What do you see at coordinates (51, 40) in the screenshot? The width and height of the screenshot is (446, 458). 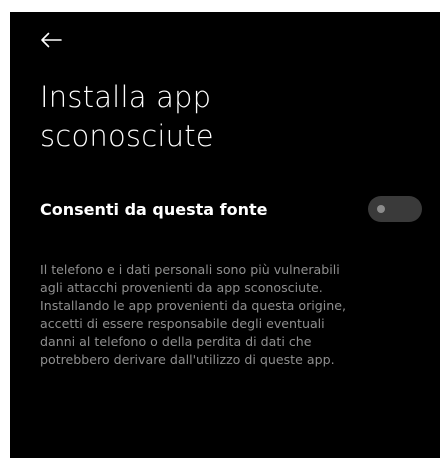 I see `back-arrow-icon` at bounding box center [51, 40].